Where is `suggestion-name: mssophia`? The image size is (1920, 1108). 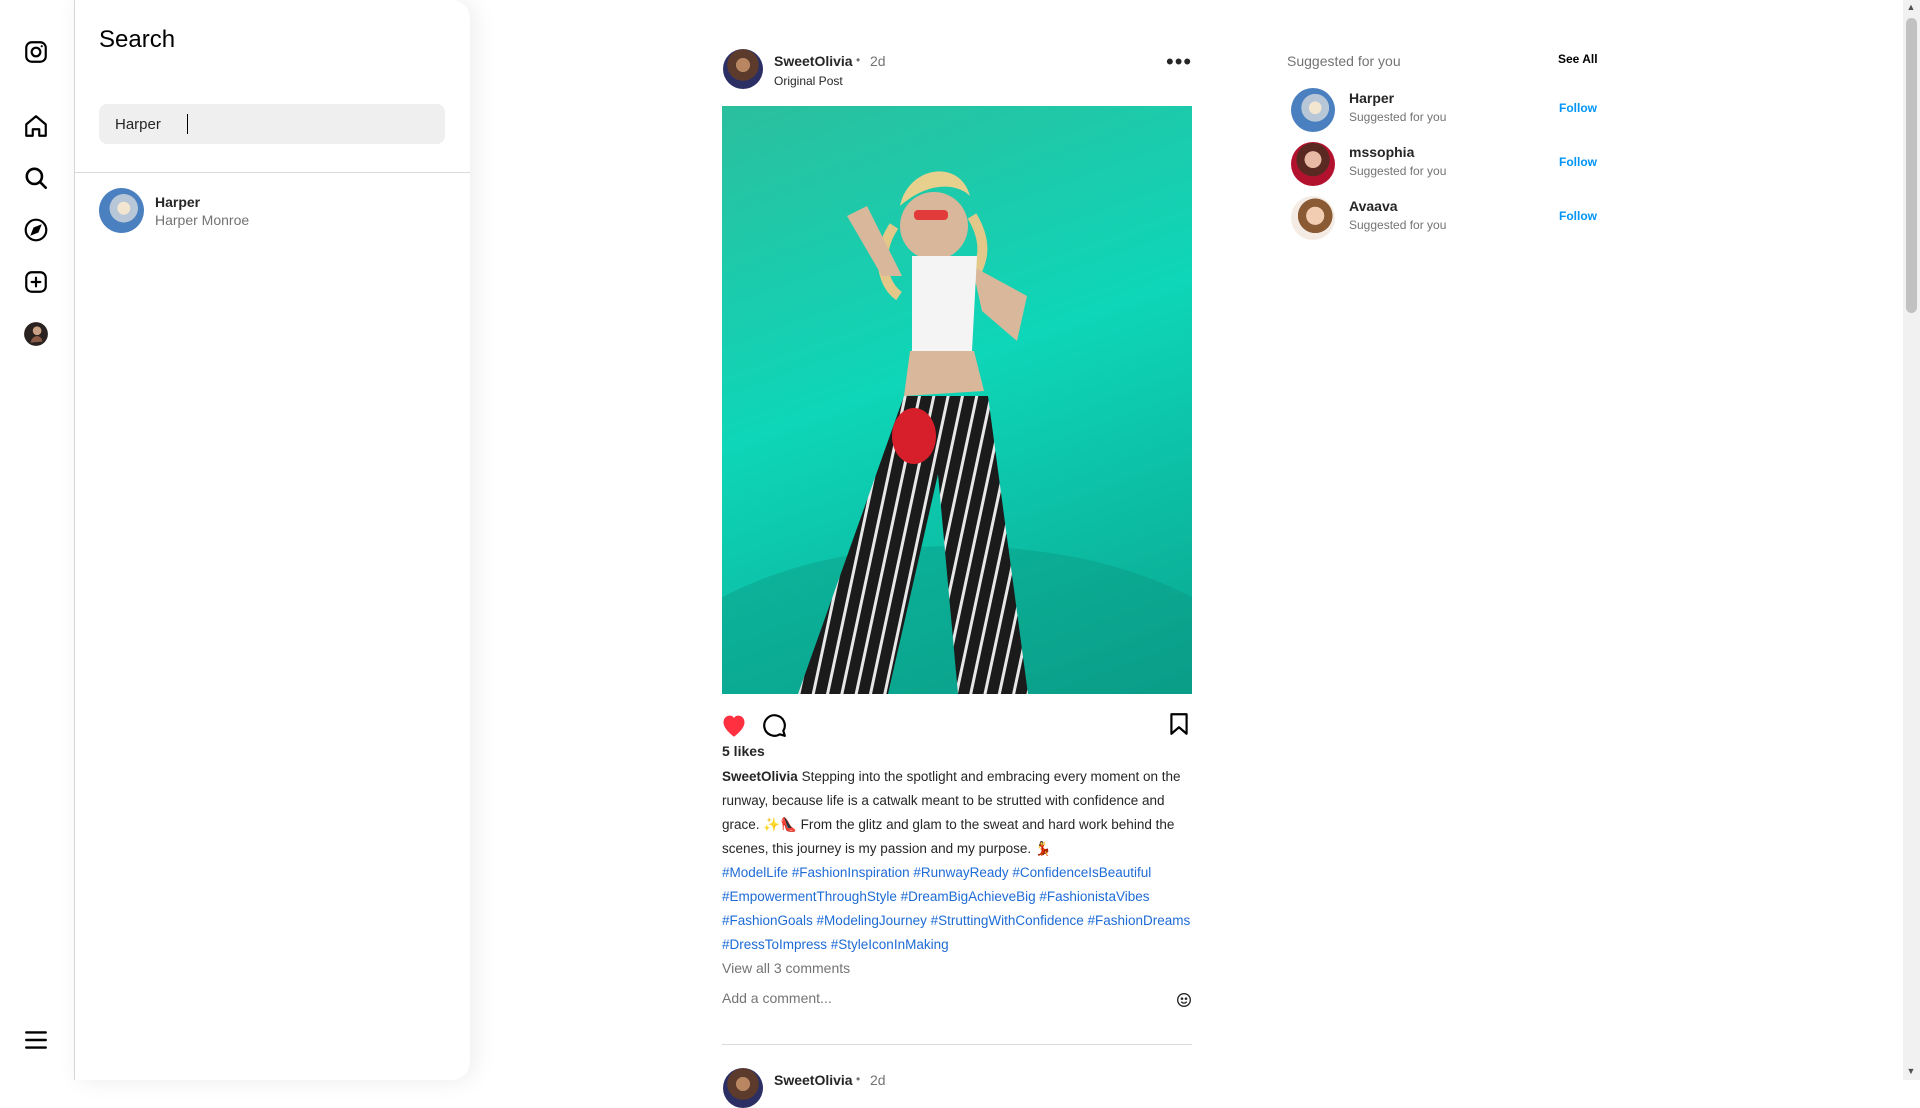
suggestion-name: mssophia is located at coordinates (1381, 152).